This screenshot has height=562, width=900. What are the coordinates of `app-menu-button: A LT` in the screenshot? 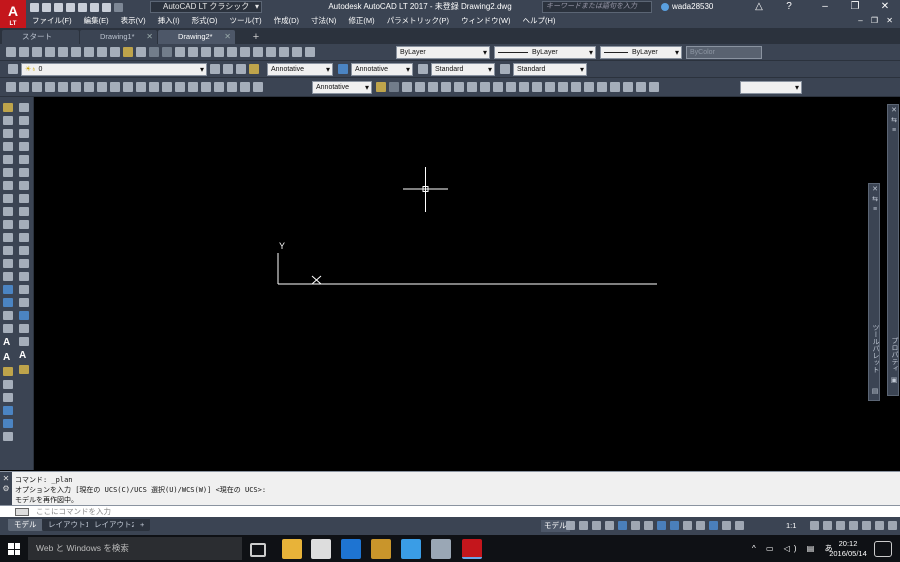 It's located at (13, 14).